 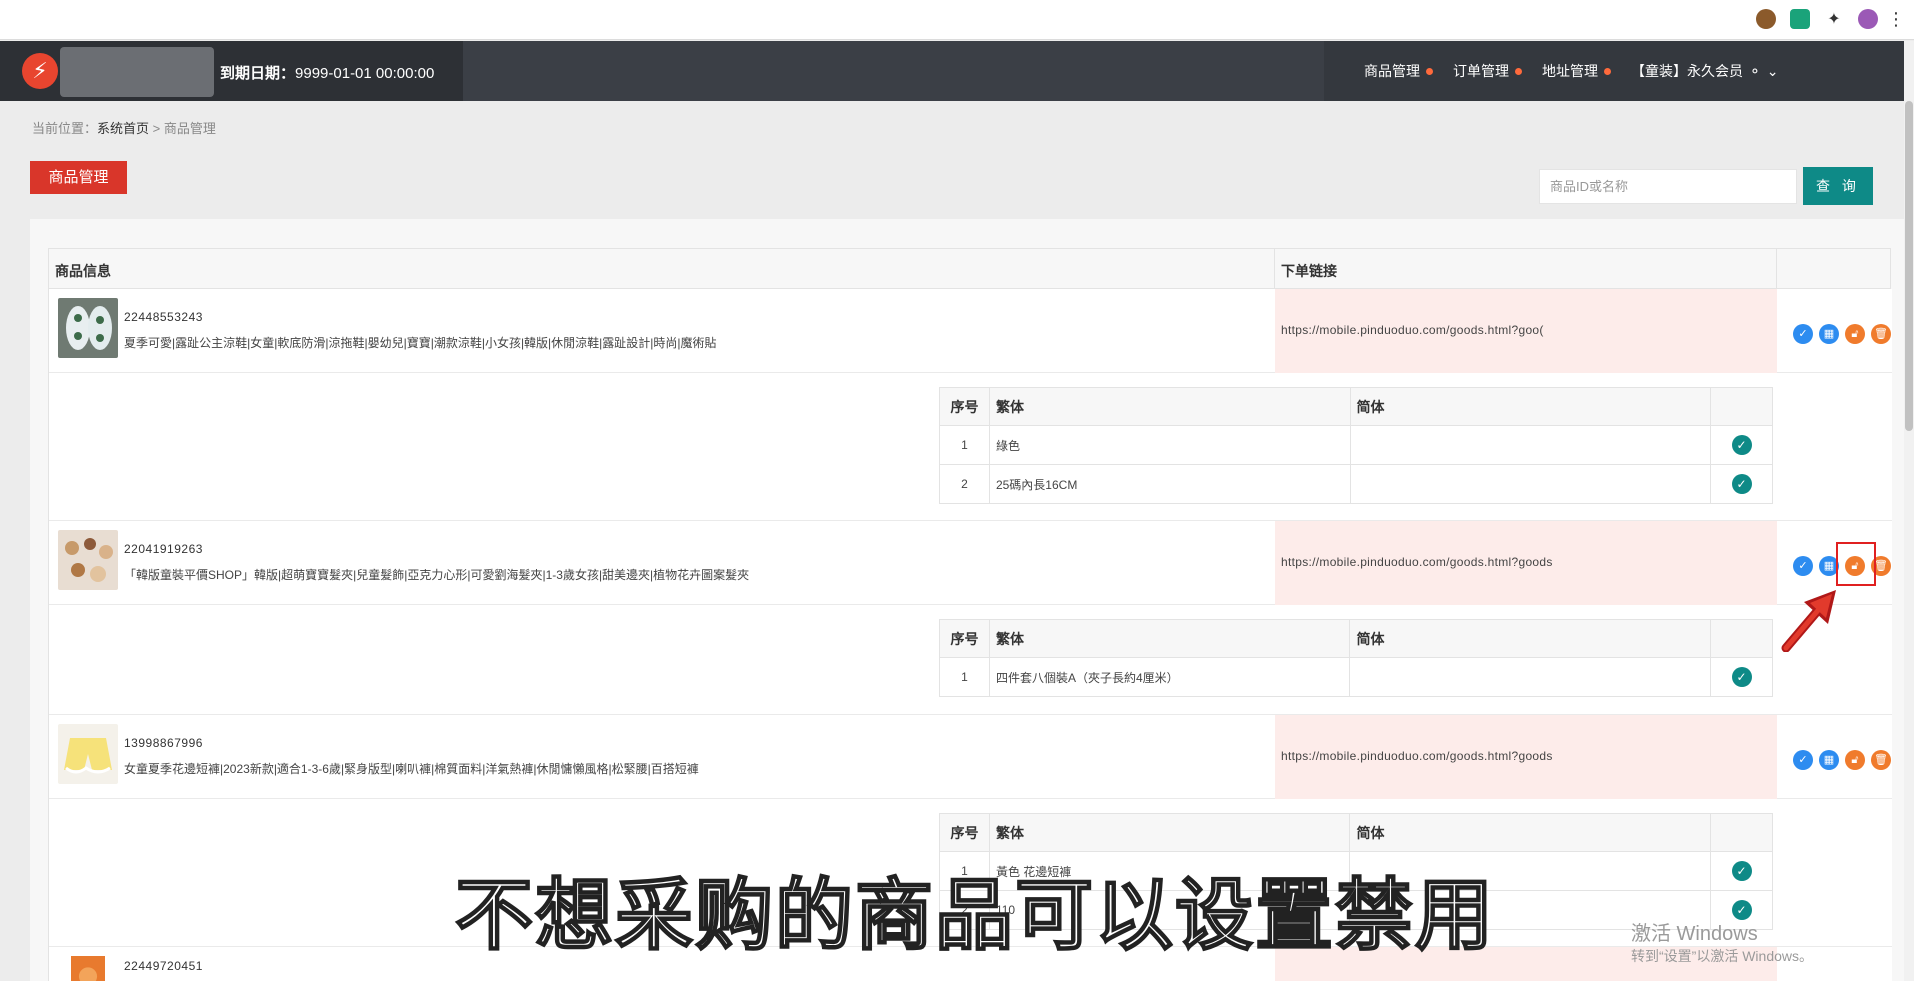 What do you see at coordinates (1481, 71) in the screenshot?
I see `nav-label: 订单管理` at bounding box center [1481, 71].